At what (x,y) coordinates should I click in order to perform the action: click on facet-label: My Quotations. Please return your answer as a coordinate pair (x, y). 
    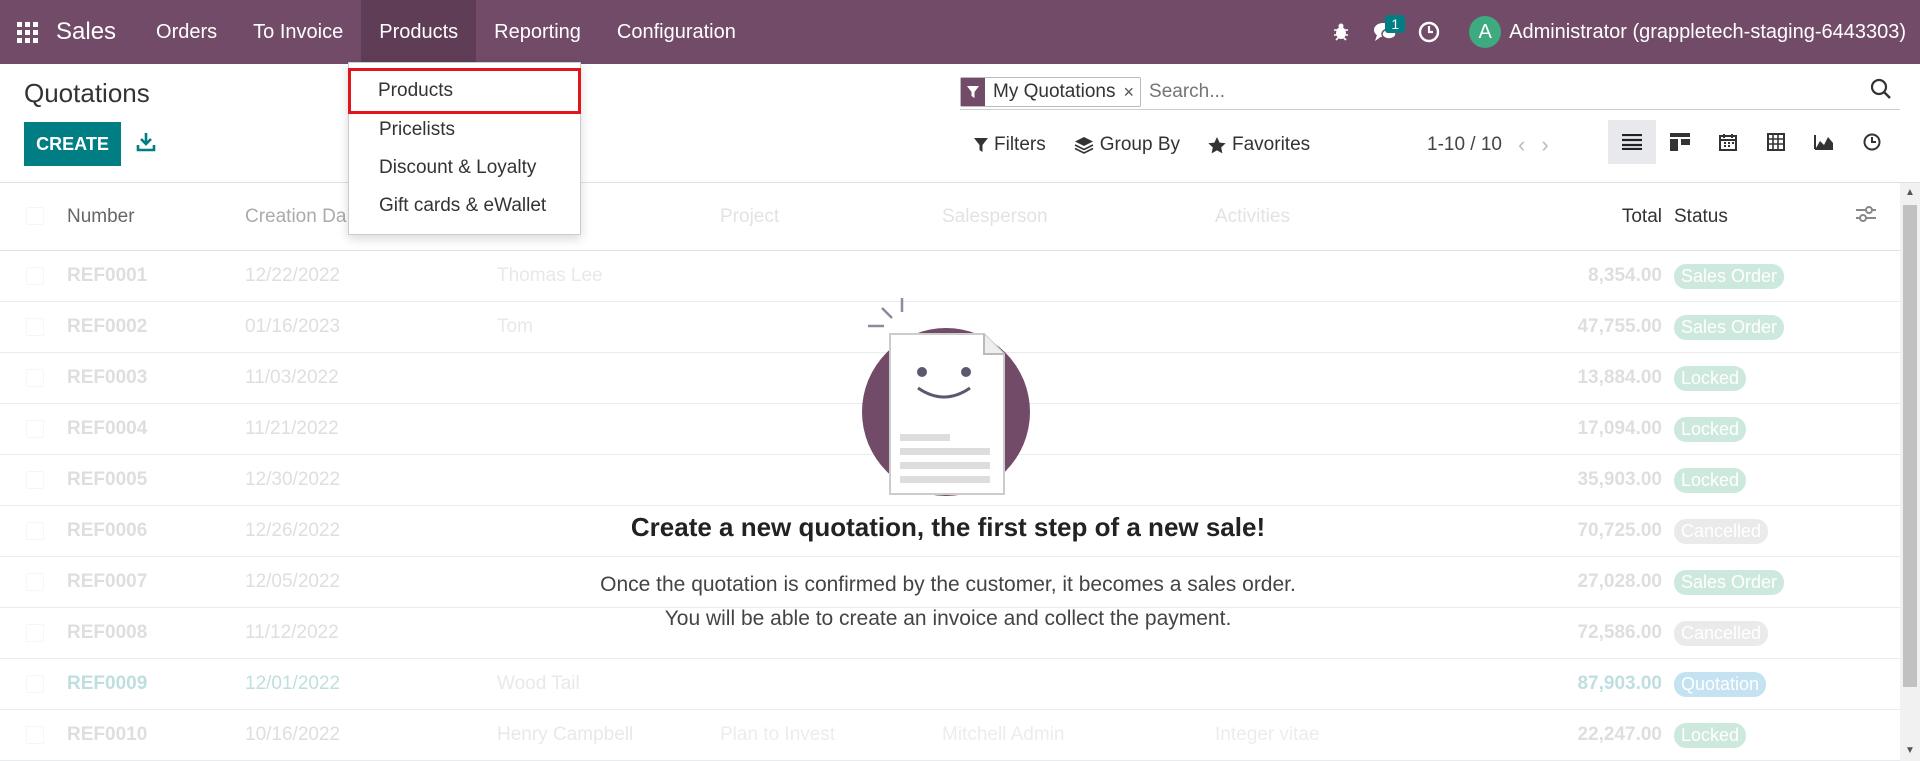
    Looking at the image, I should click on (1054, 91).